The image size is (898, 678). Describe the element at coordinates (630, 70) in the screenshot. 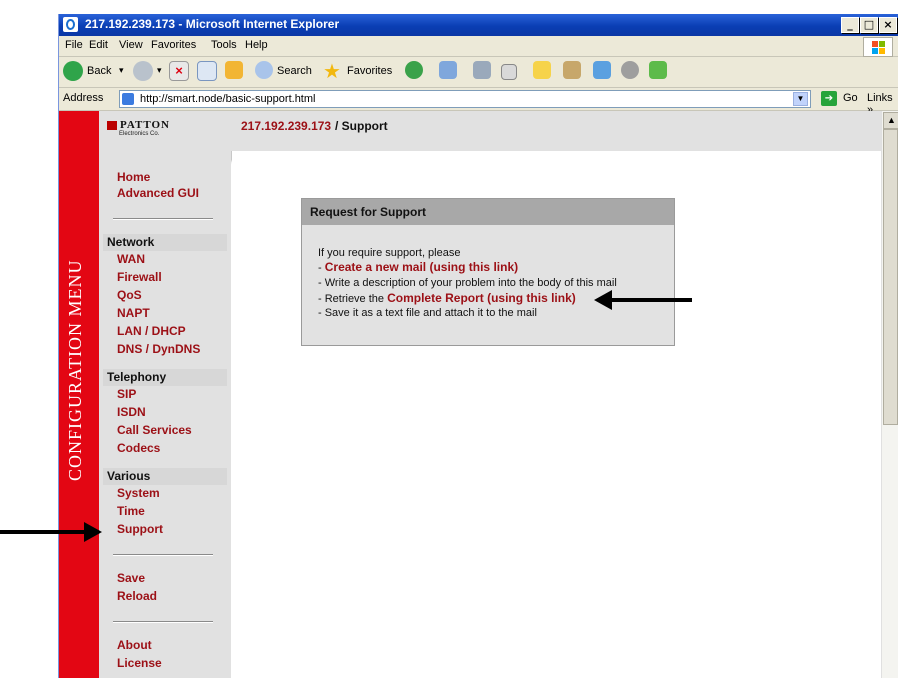

I see `discuss-icon` at that location.